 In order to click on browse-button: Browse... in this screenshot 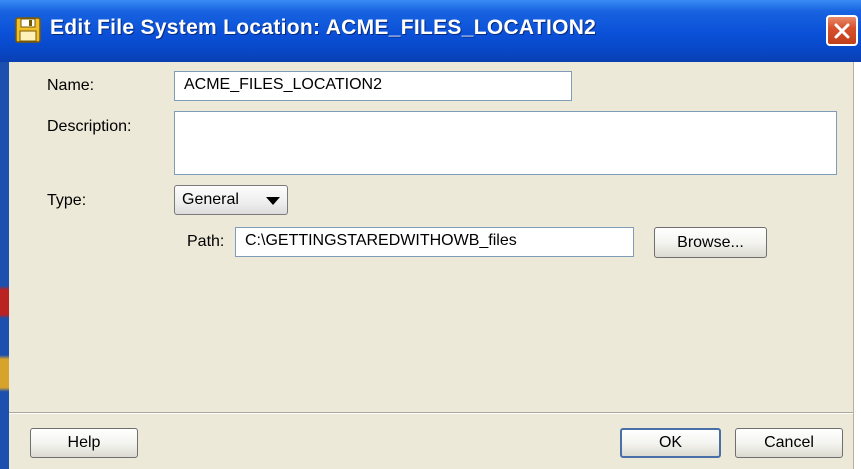, I will do `click(710, 242)`.